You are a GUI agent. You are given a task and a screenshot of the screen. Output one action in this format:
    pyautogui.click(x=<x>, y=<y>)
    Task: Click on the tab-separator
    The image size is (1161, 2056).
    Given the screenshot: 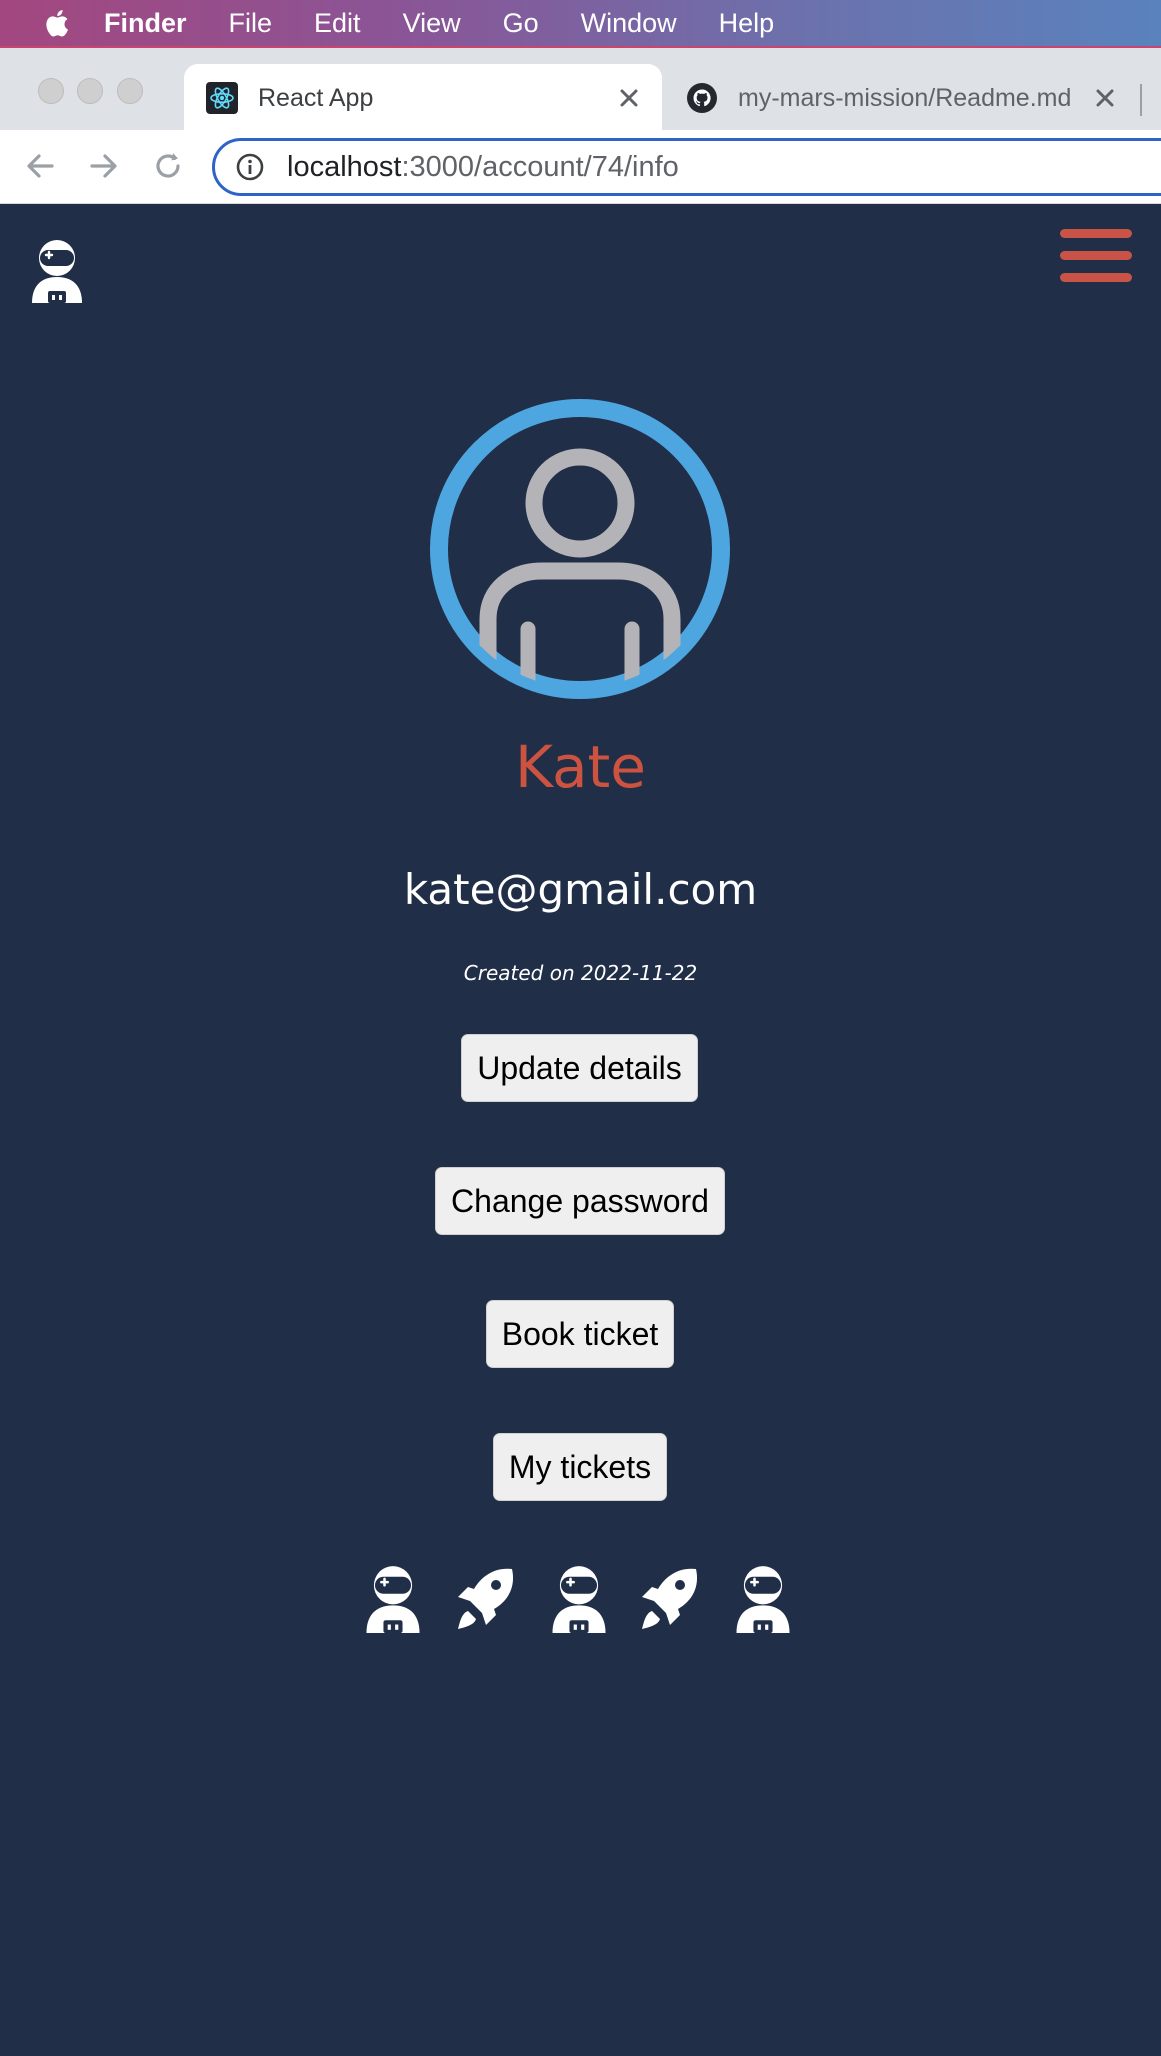 What is the action you would take?
    pyautogui.click(x=1141, y=100)
    